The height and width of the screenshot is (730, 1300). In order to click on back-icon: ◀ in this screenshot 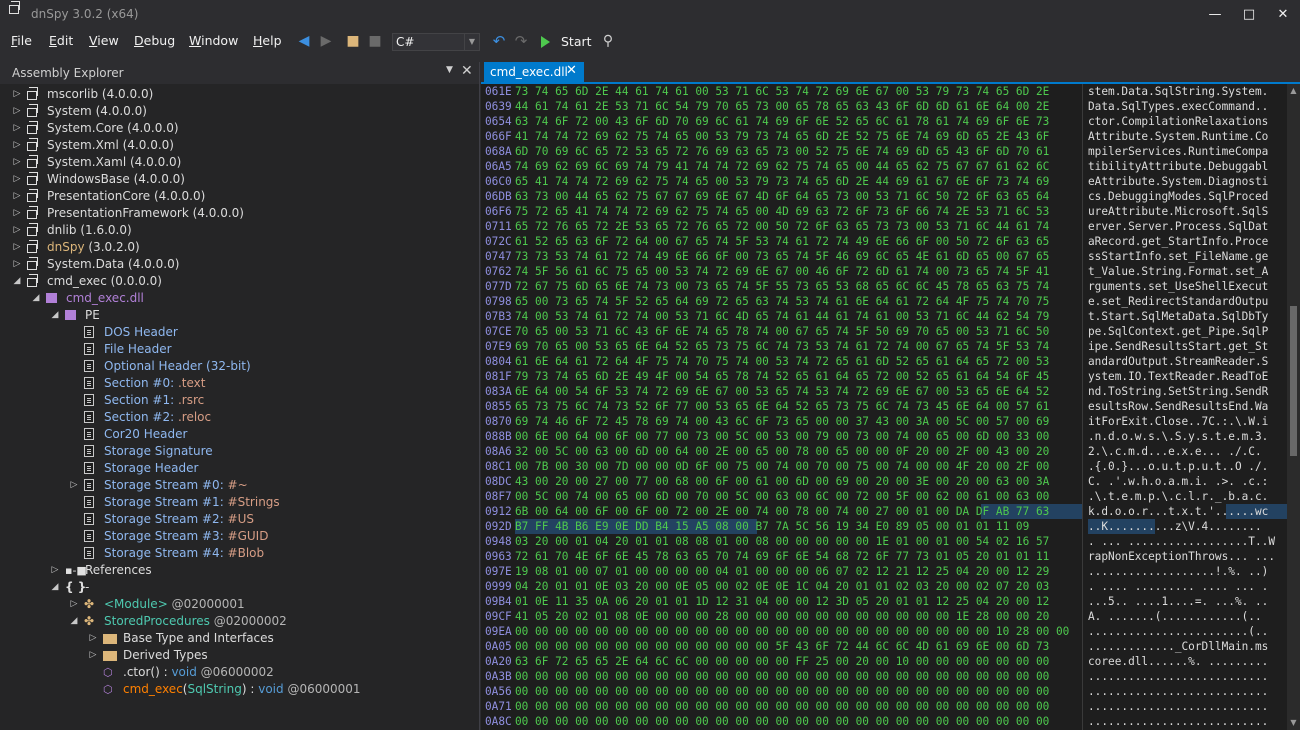, I will do `click(304, 41)`.